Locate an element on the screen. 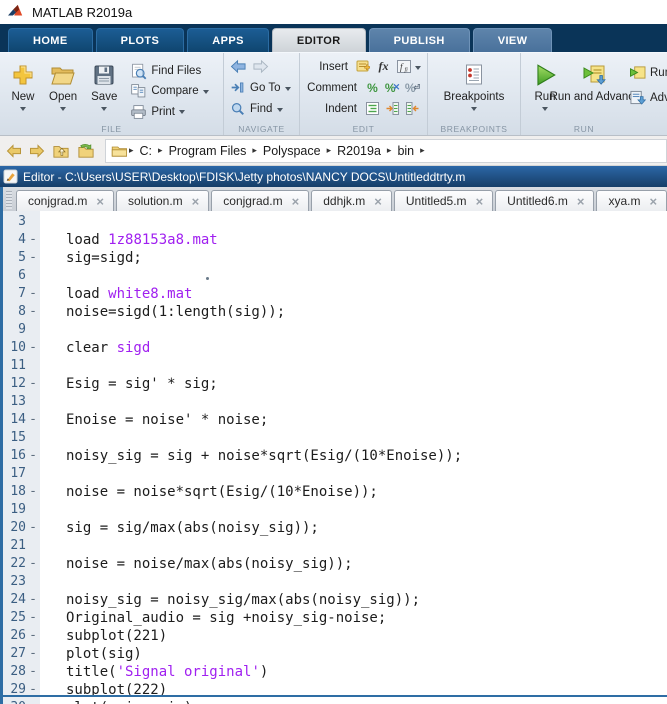 This screenshot has height=704, width=667. code-line: 18- noise = noise*sqrt(Esig/(10*Enoise)); is located at coordinates (335, 492).